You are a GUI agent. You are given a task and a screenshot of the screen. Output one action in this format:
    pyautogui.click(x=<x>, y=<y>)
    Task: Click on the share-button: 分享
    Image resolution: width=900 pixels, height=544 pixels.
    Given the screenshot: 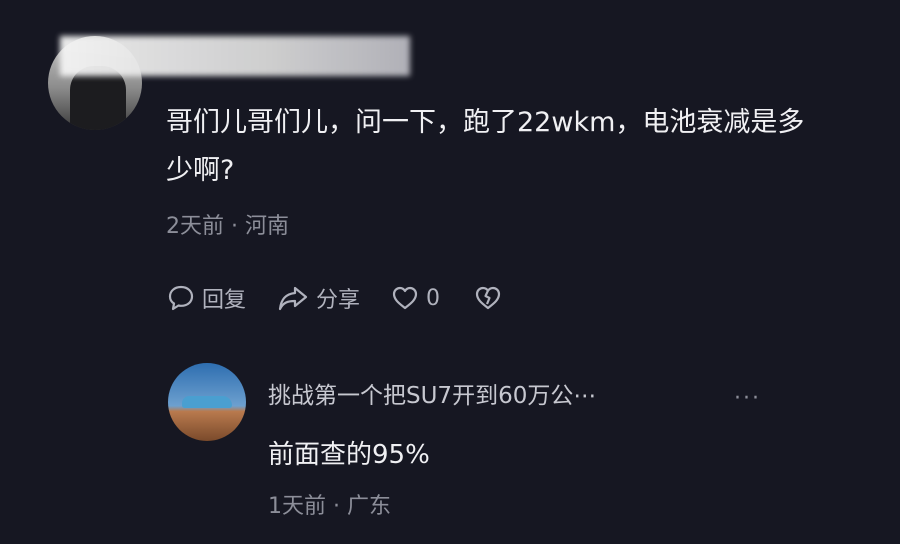 What is the action you would take?
    pyautogui.click(x=318, y=298)
    